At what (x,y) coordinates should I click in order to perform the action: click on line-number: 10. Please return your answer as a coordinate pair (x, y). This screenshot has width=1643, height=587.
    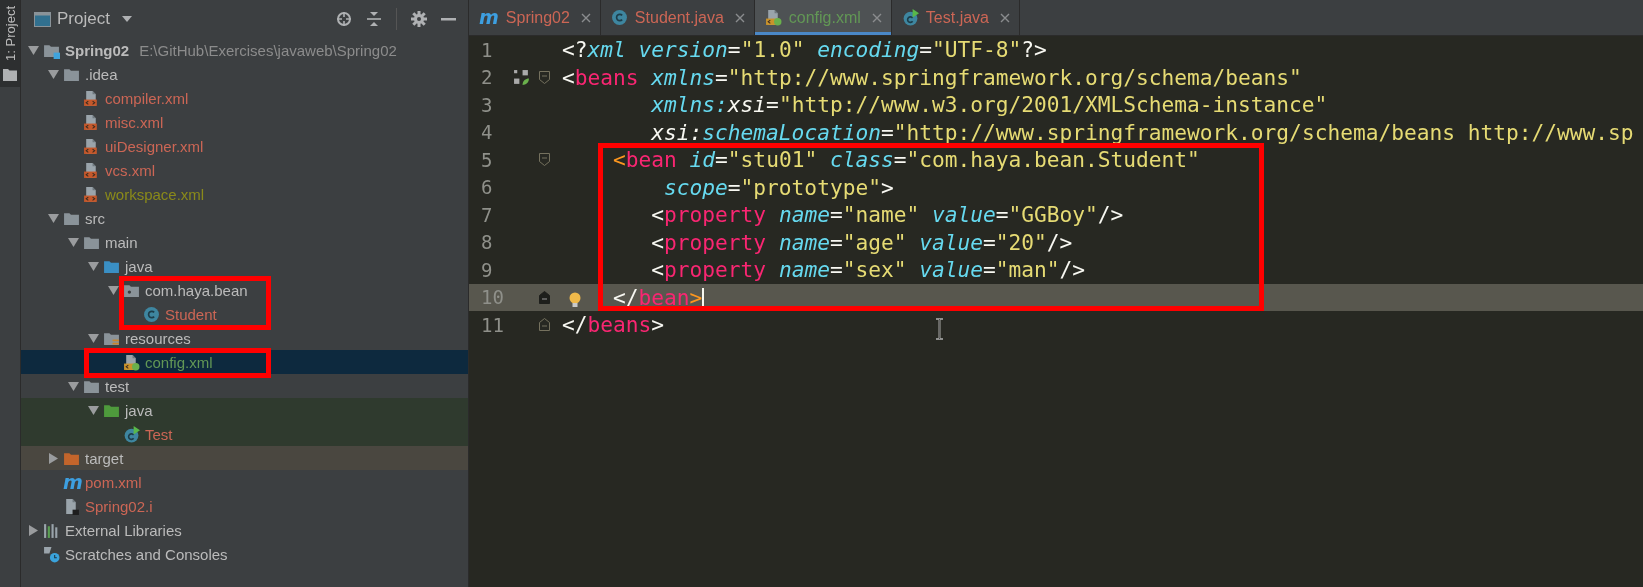
    Looking at the image, I should click on (492, 297).